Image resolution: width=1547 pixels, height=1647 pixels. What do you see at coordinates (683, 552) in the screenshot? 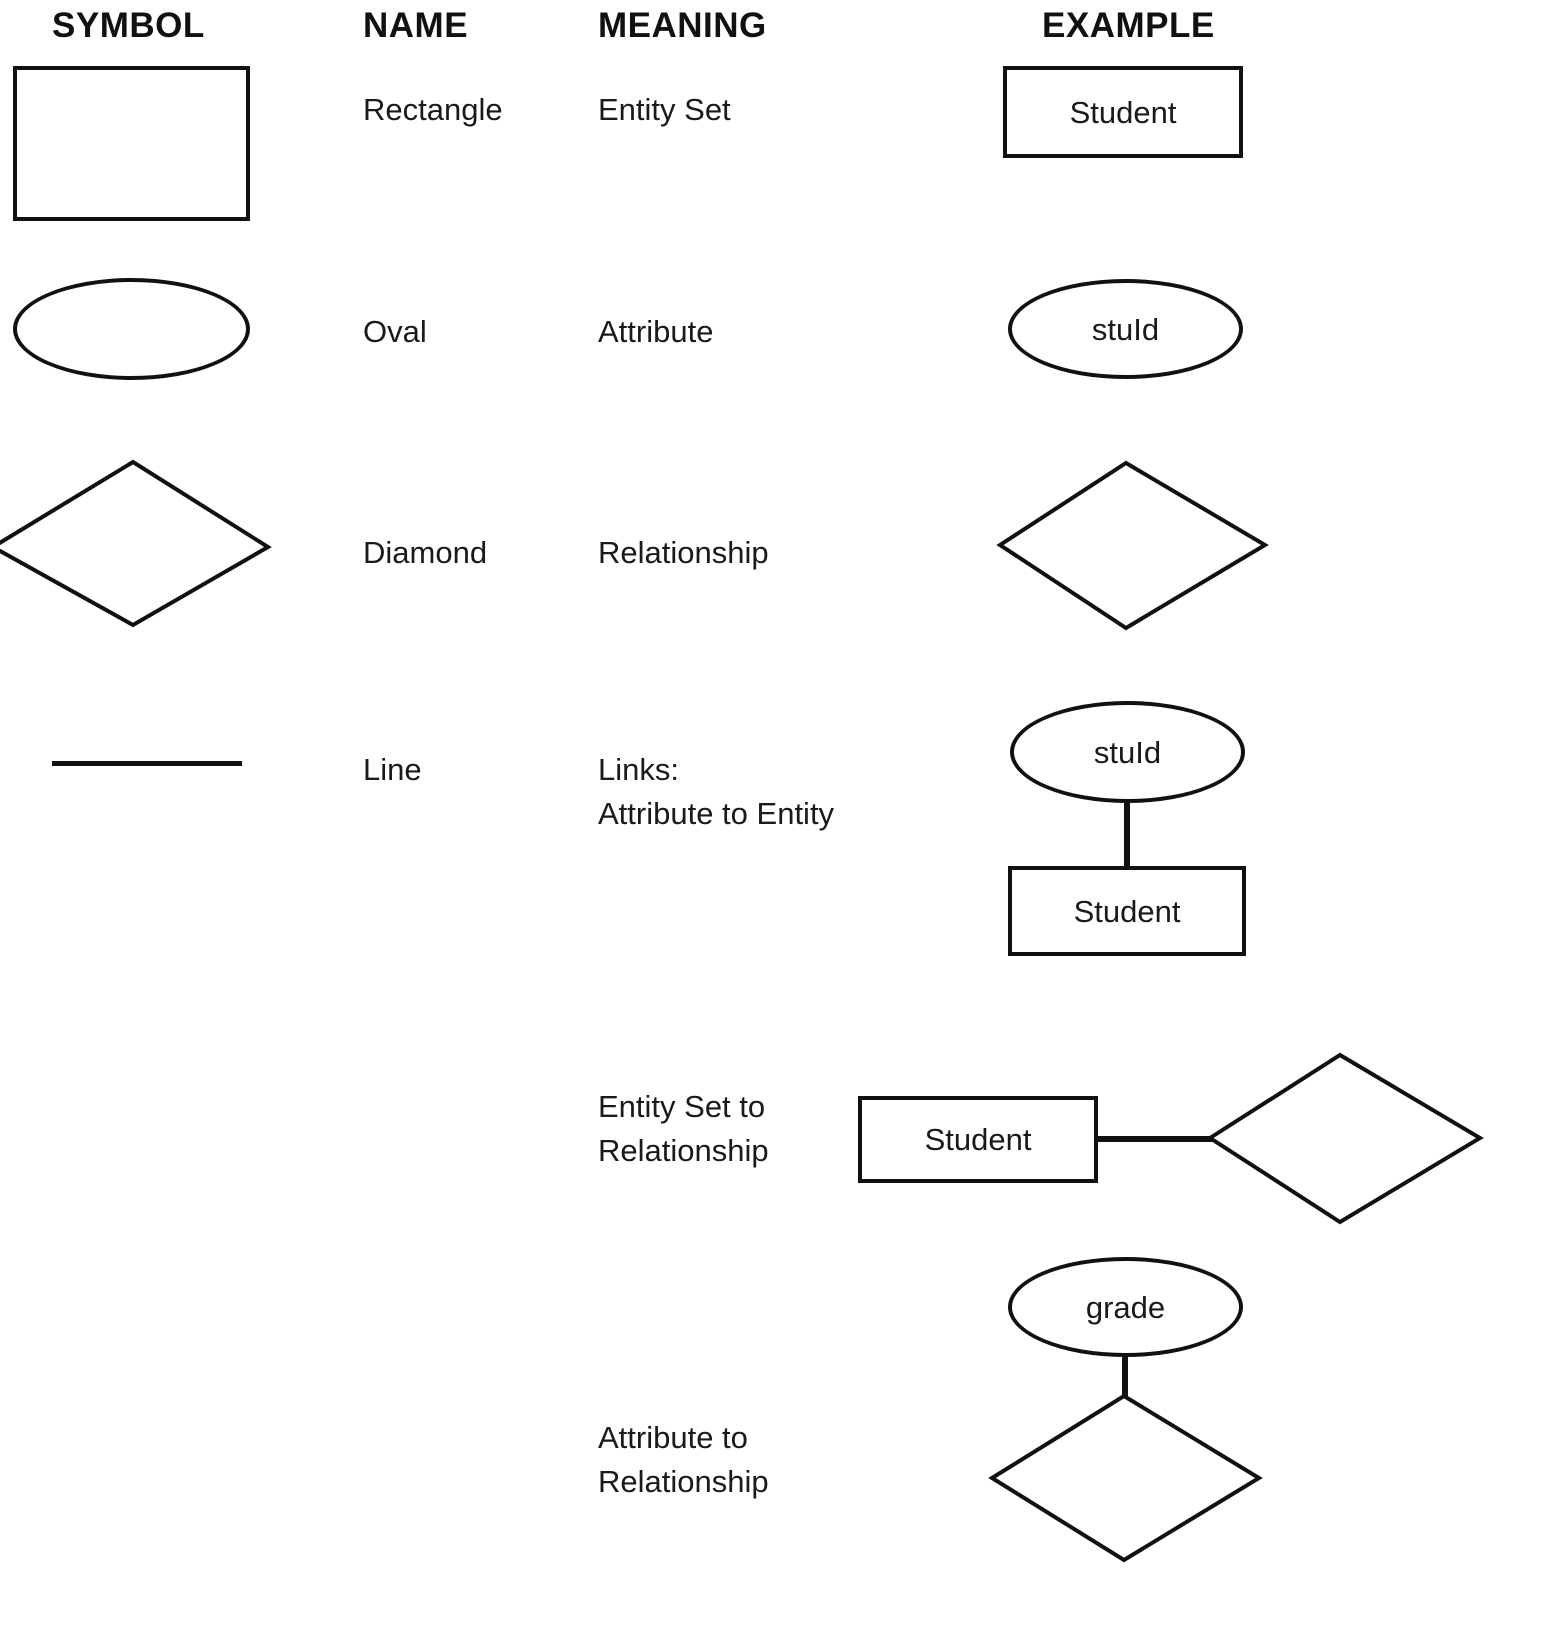
I see `row-meaning-relationship: Relationship` at bounding box center [683, 552].